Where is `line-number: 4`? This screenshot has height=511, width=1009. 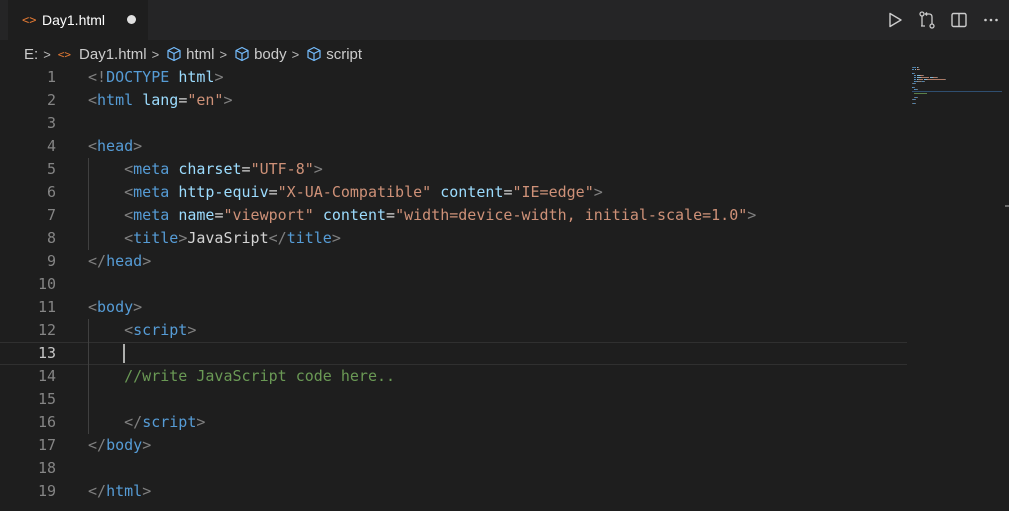
line-number: 4 is located at coordinates (51, 146).